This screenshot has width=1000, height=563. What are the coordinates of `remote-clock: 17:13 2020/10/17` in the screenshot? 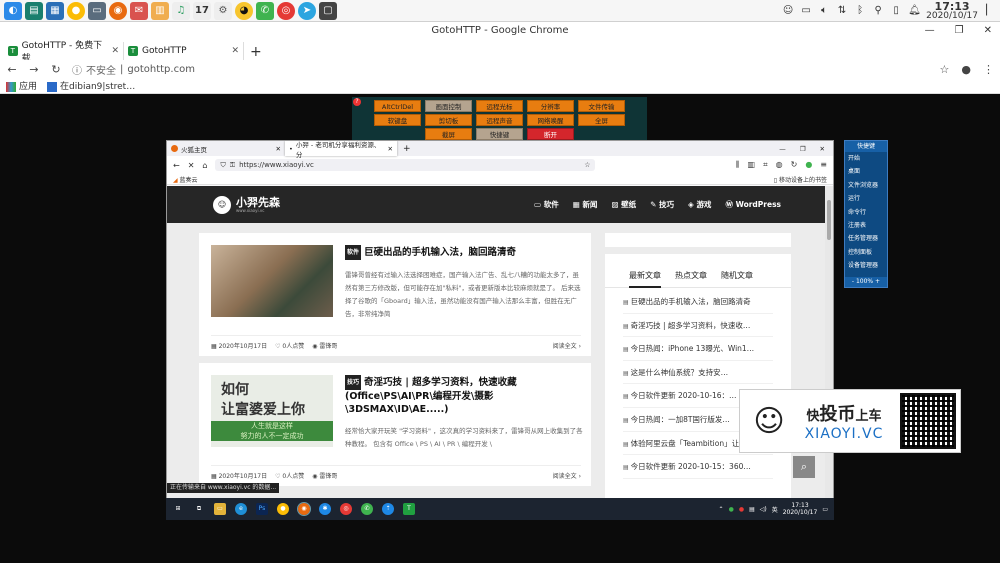 It's located at (800, 509).